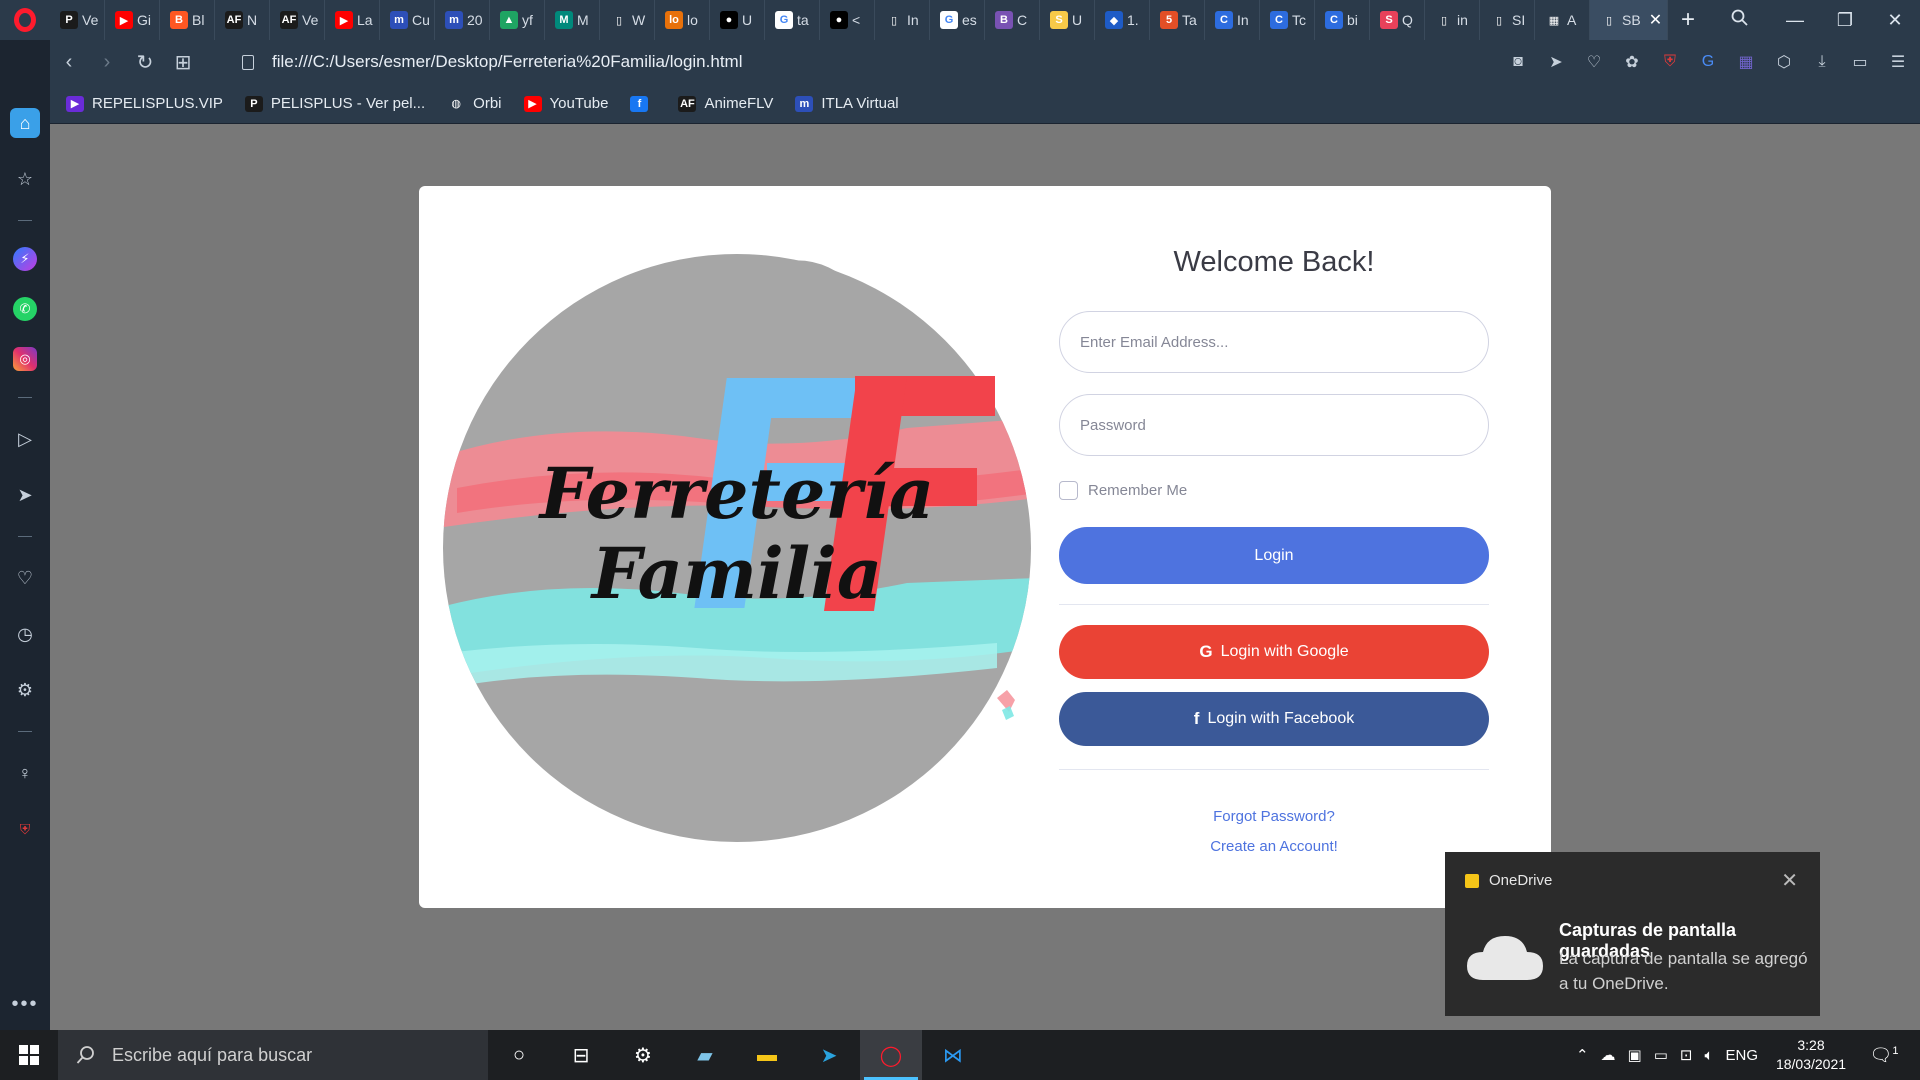 Image resolution: width=1920 pixels, height=1080 pixels. I want to click on browser-tab: lo lo, so click(682, 20).